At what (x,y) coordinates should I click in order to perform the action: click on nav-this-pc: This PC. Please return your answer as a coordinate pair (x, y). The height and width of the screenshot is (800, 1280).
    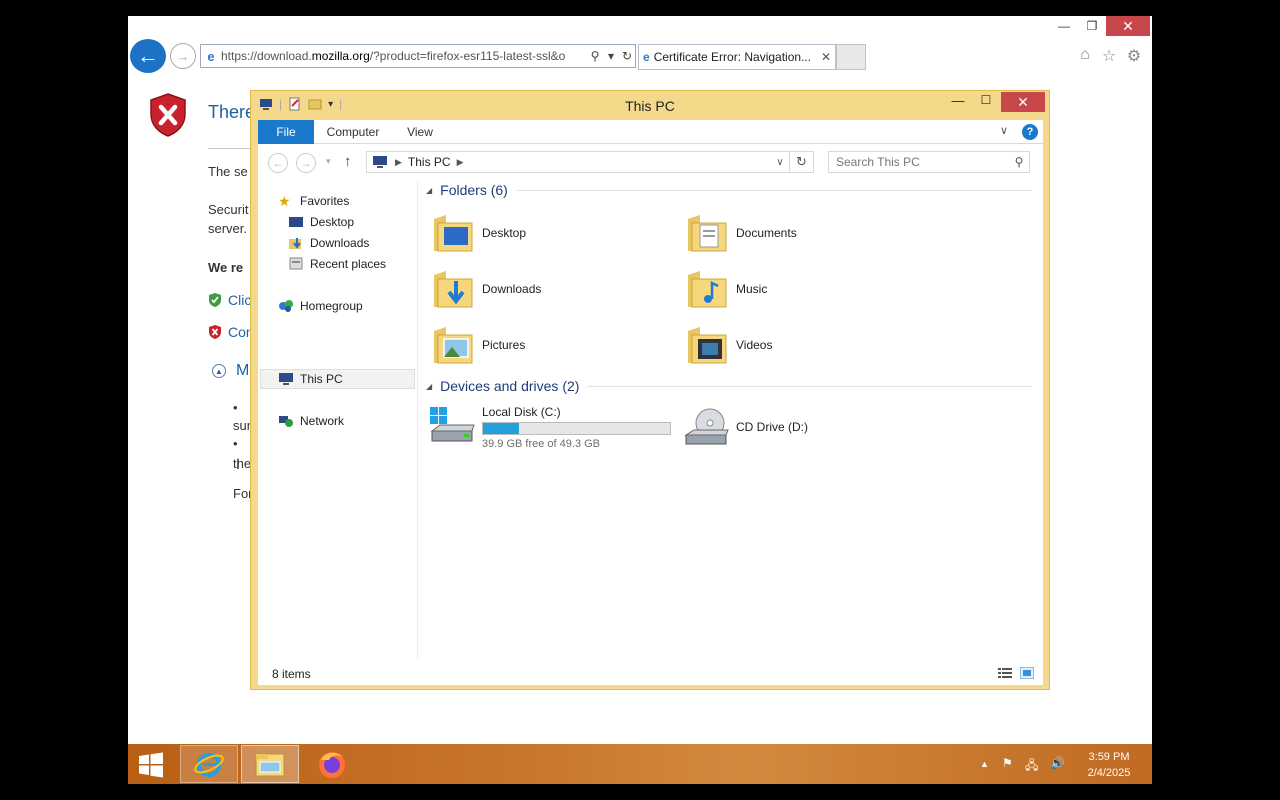
    Looking at the image, I should click on (310, 379).